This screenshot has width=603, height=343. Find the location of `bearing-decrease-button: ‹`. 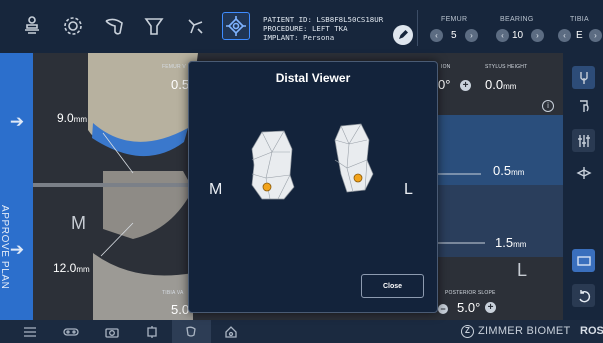

bearing-decrease-button: ‹ is located at coordinates (502, 35).